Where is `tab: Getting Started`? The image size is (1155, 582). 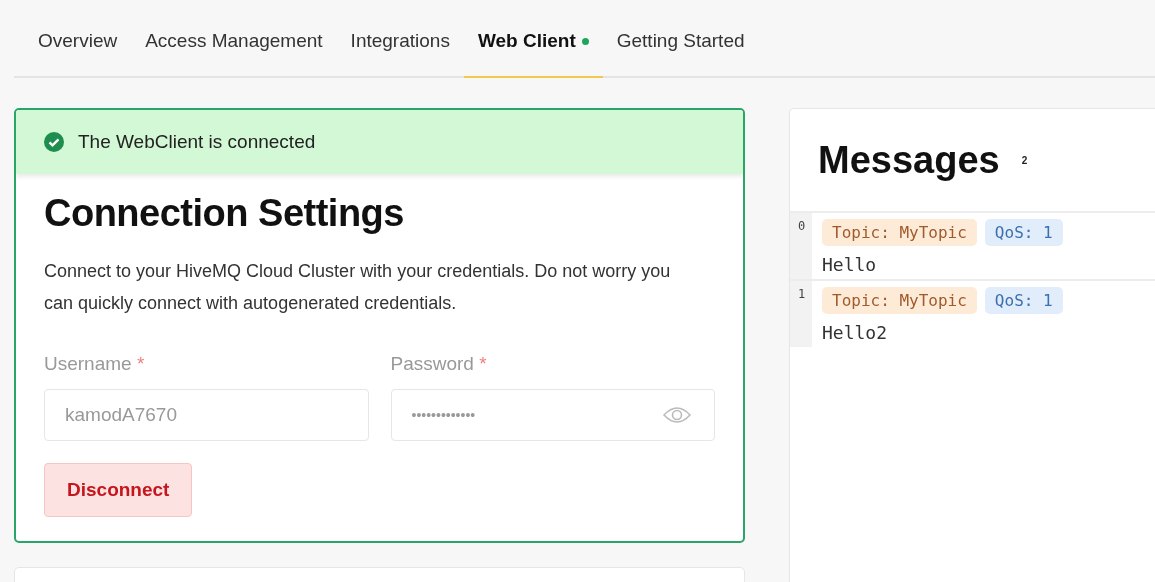 tab: Getting Started is located at coordinates (680, 42).